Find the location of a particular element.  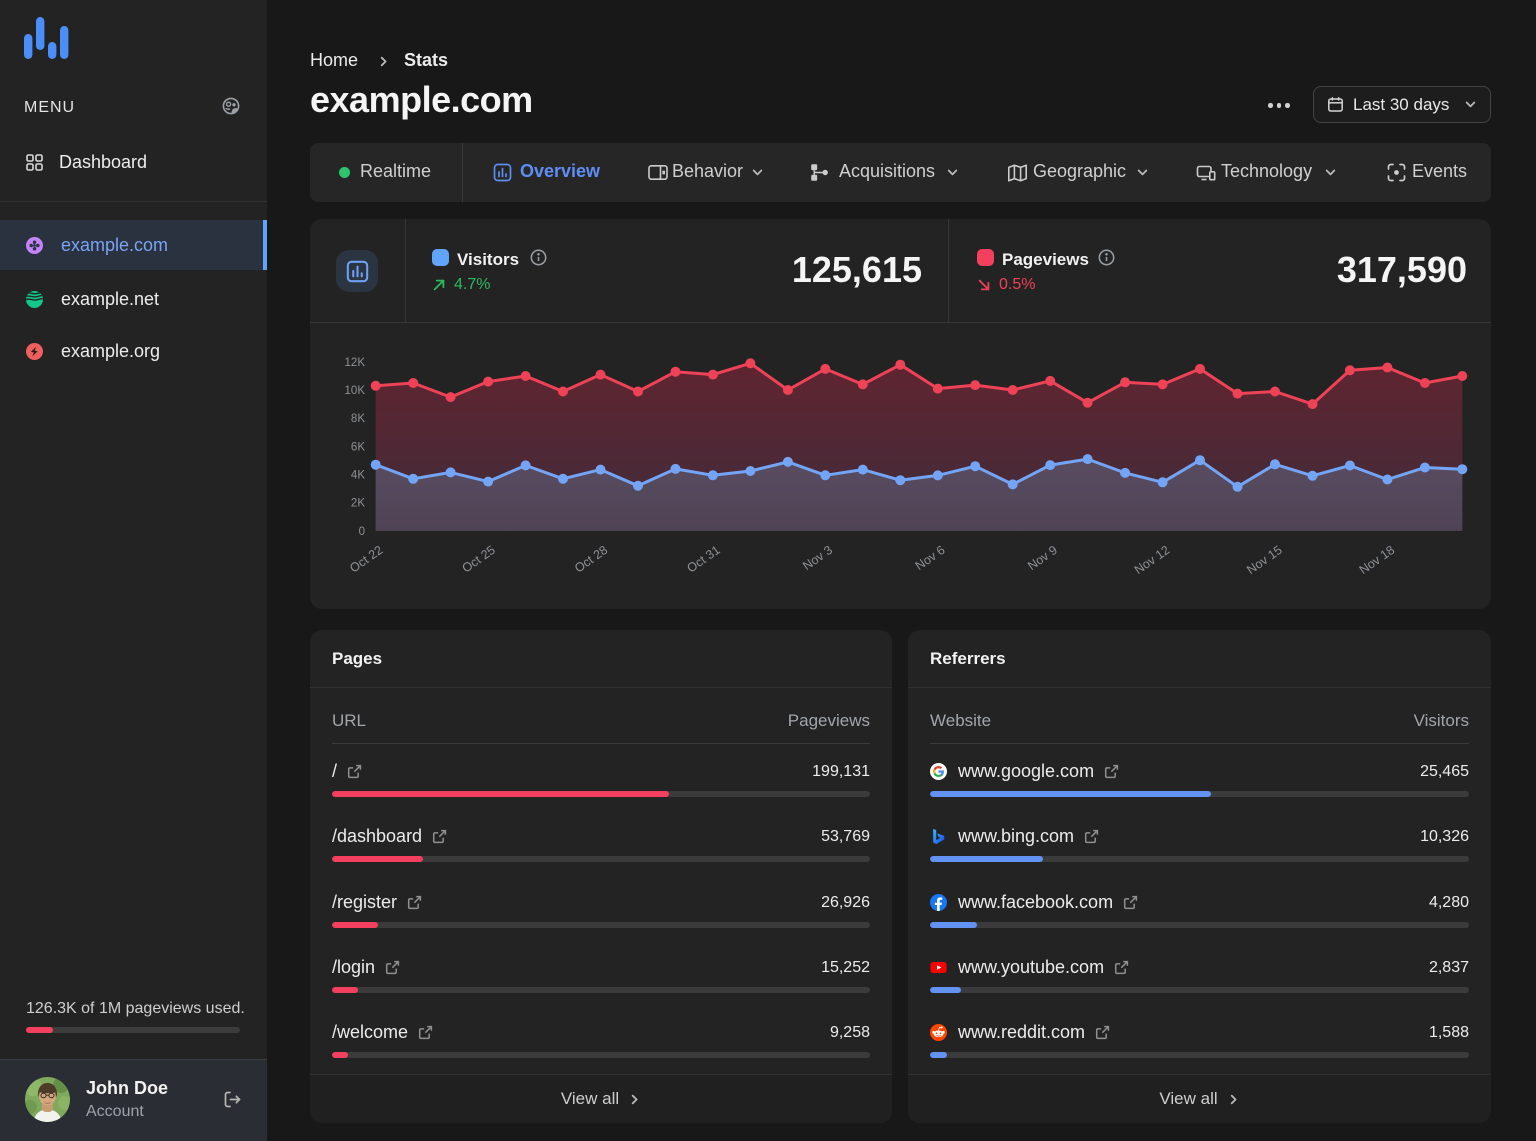

svg-text: 6K is located at coordinates (358, 447).